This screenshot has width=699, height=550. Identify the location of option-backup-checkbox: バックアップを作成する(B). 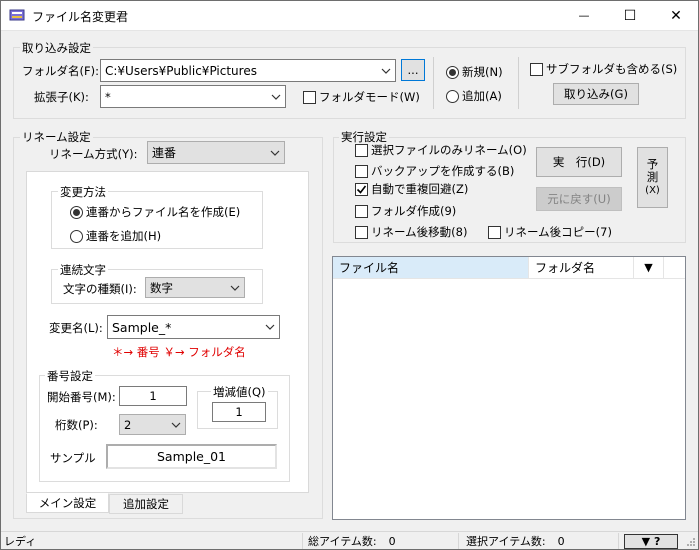
(434, 171).